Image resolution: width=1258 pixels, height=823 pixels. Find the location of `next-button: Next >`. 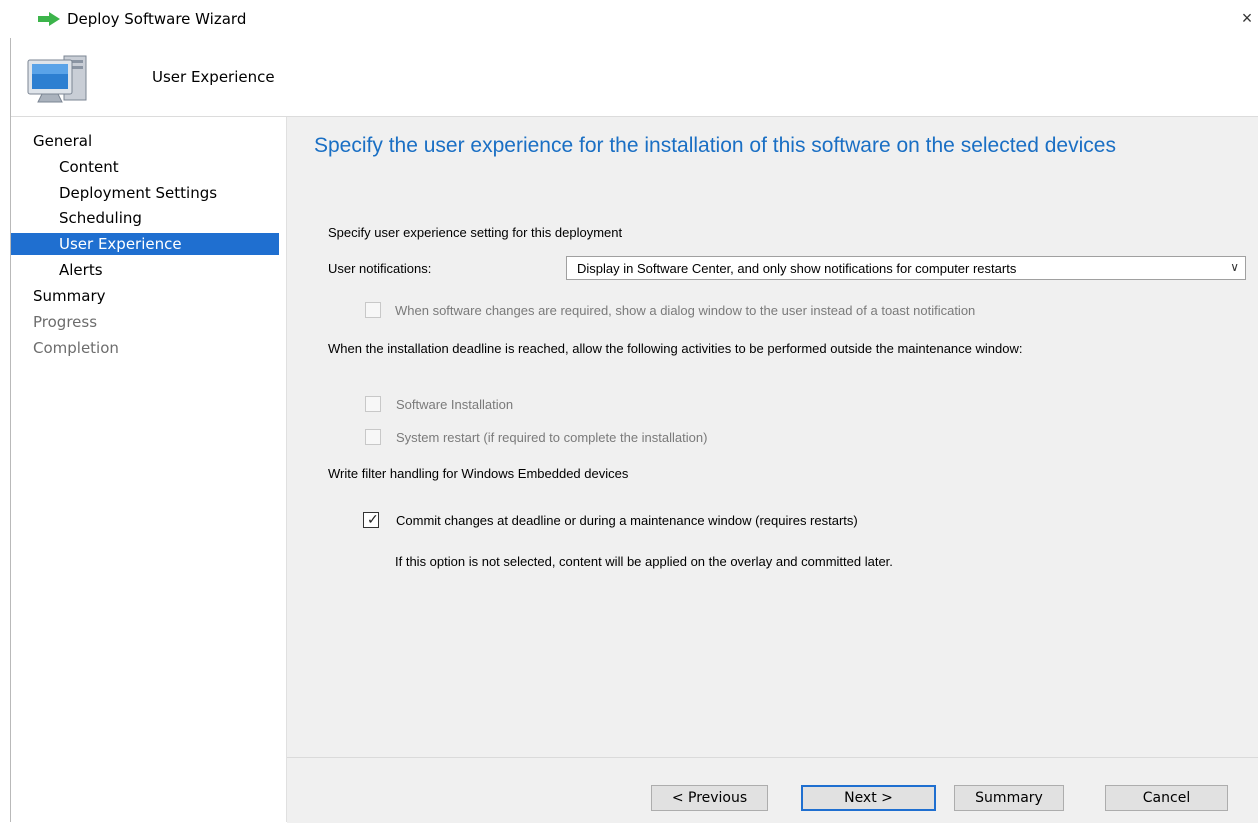

next-button: Next > is located at coordinates (868, 798).